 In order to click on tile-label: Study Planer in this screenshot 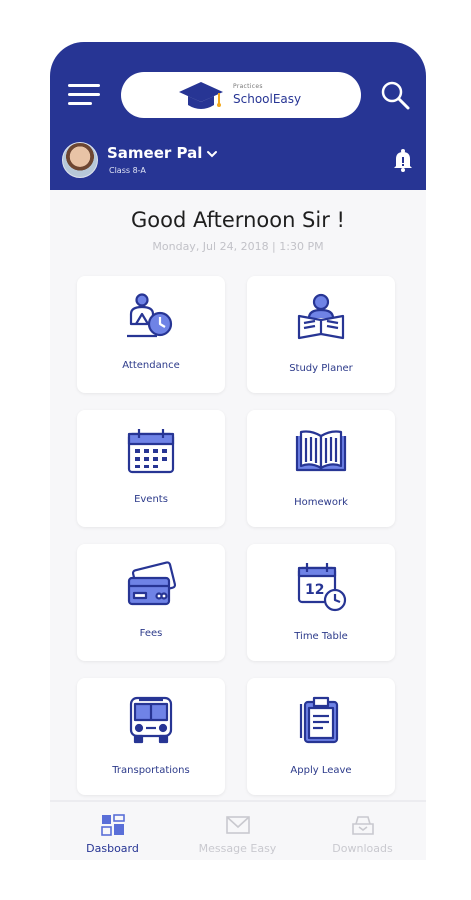, I will do `click(321, 368)`.